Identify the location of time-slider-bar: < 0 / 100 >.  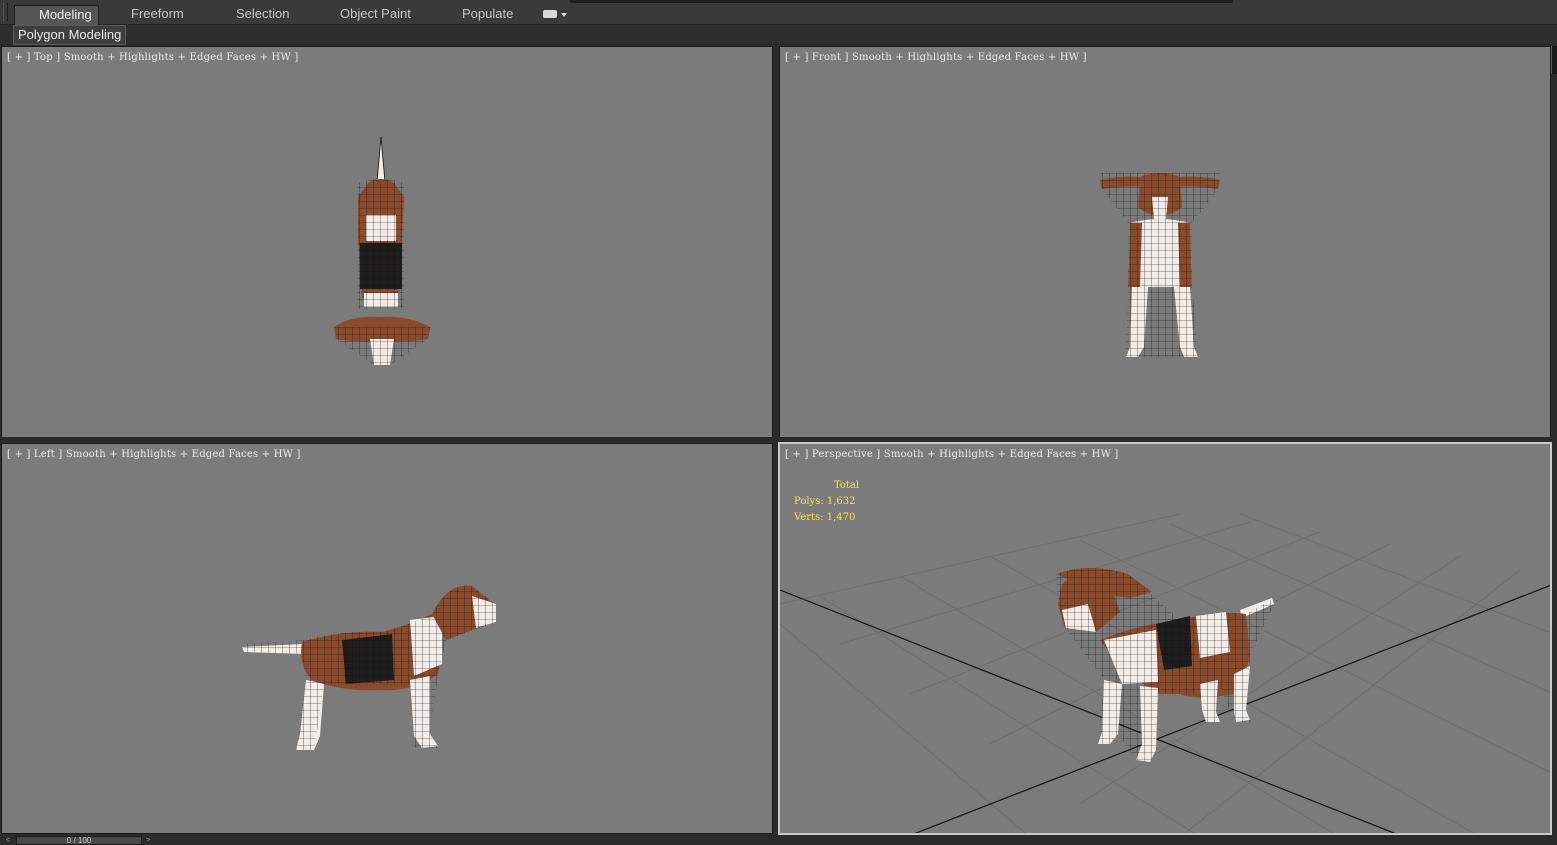
(778, 840).